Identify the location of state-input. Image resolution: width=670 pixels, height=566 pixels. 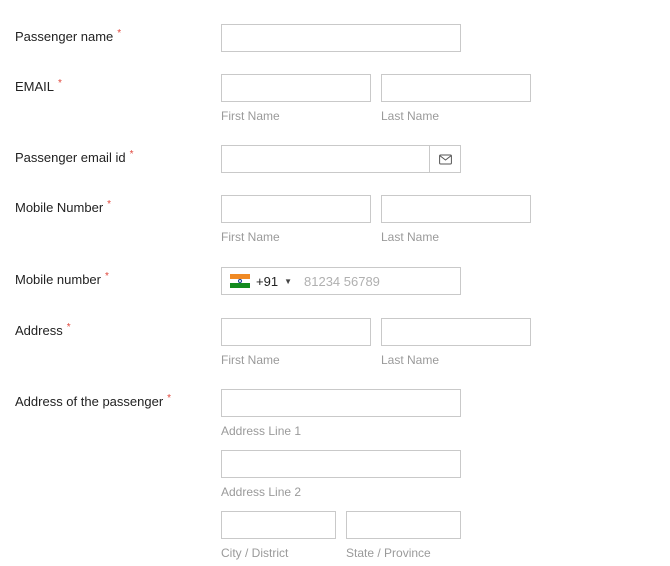
(403, 525).